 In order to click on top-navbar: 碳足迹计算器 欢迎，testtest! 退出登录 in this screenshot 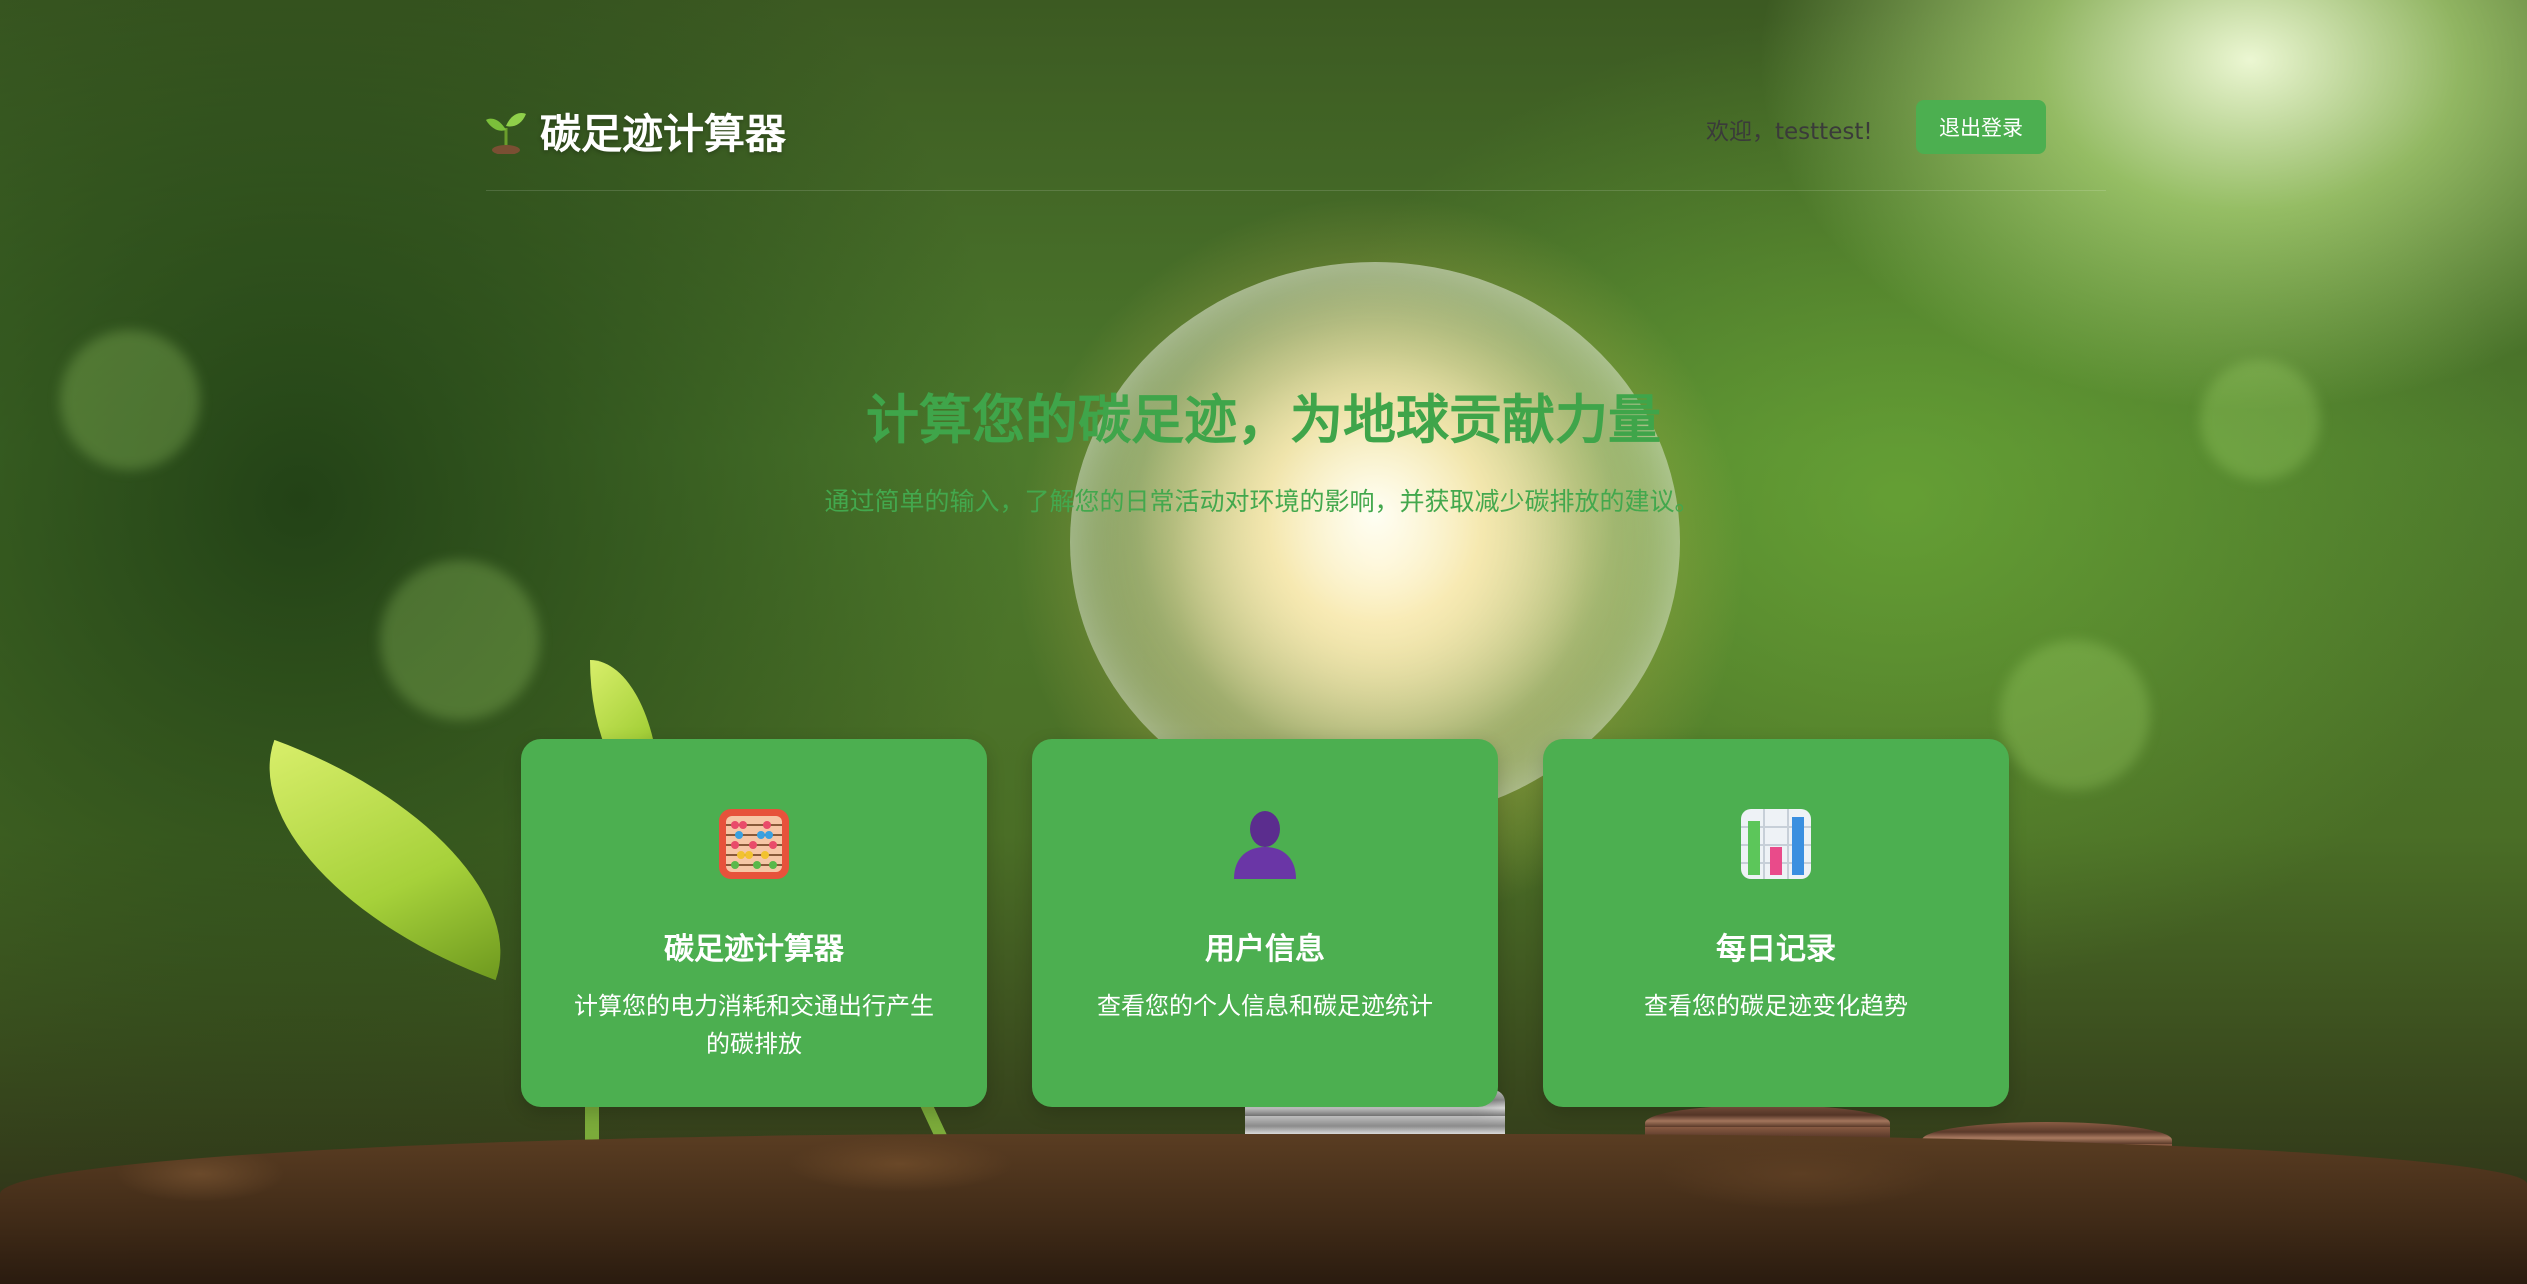, I will do `click(1296, 140)`.